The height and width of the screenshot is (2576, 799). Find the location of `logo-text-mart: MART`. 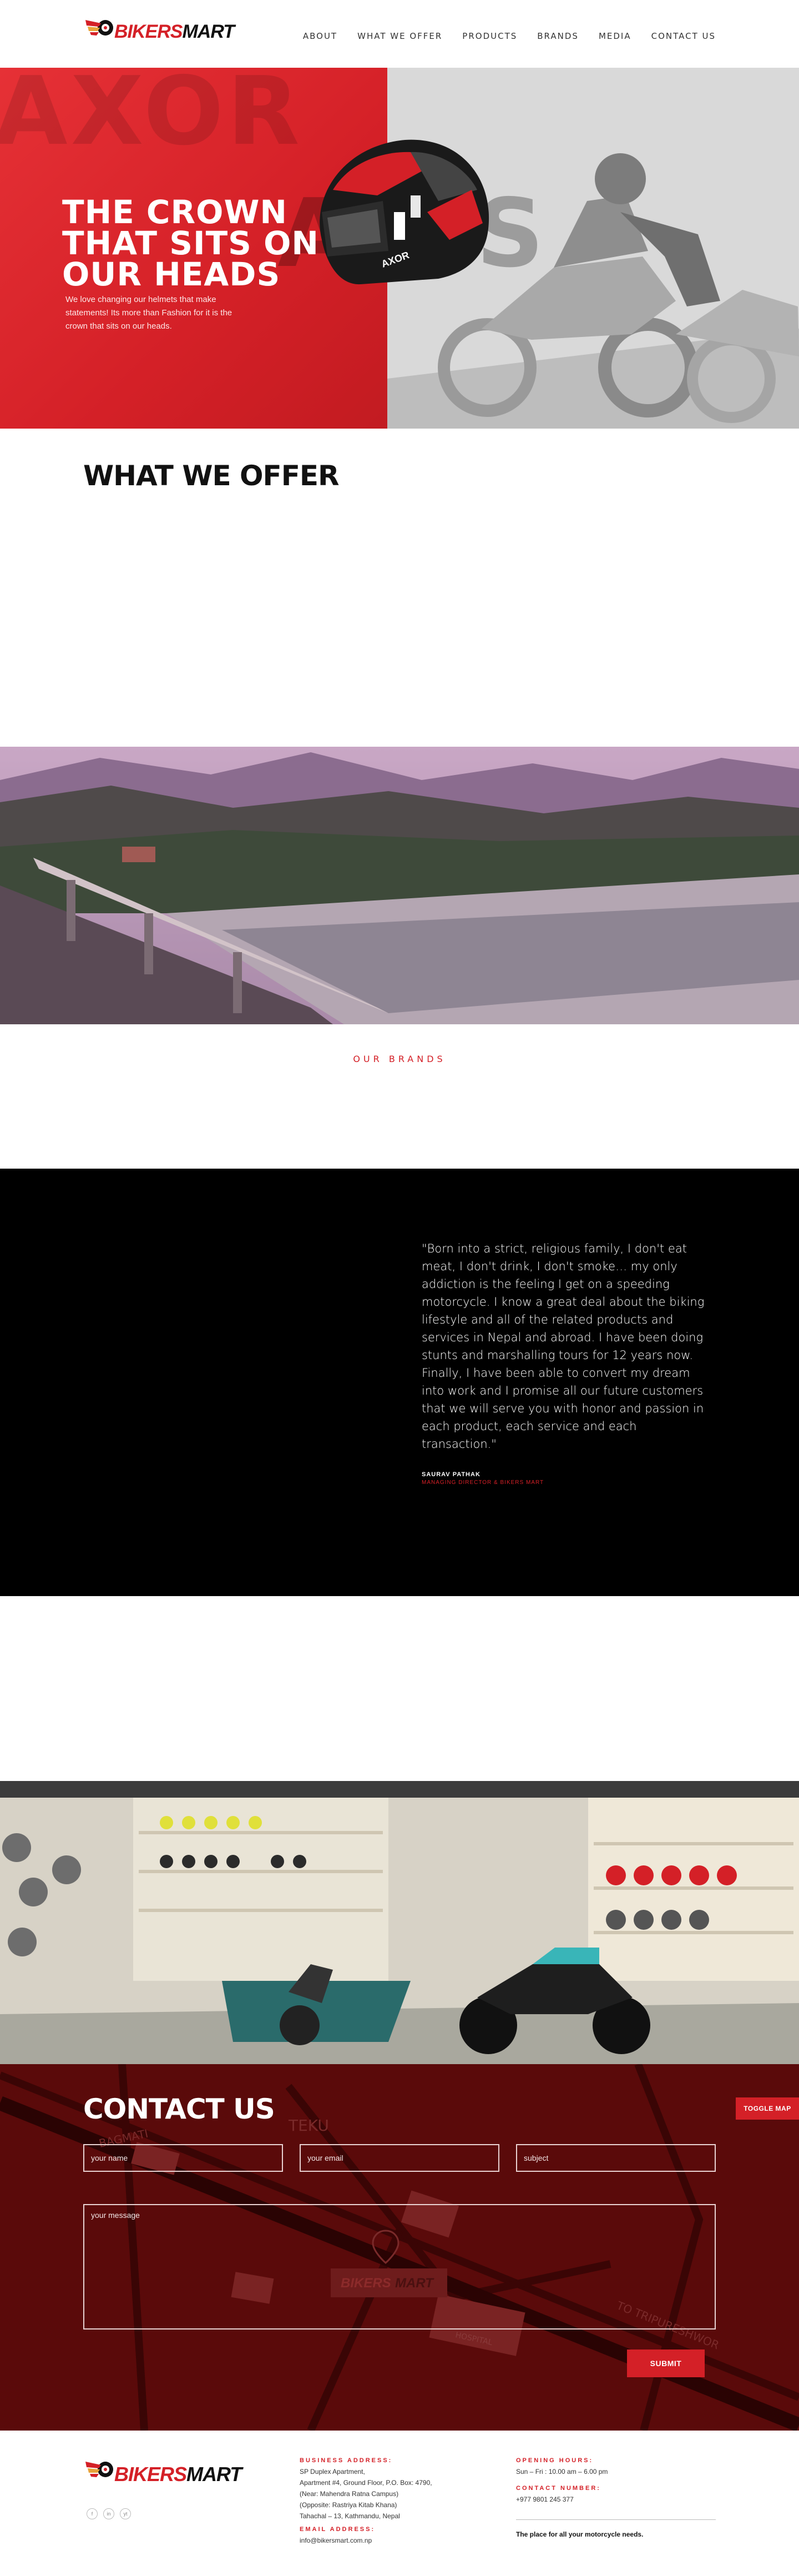

logo-text-mart: MART is located at coordinates (208, 31).